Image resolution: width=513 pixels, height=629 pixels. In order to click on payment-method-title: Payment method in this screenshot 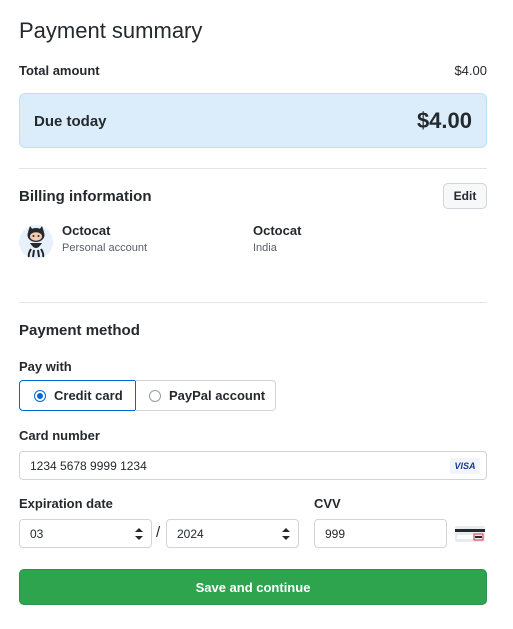, I will do `click(79, 330)`.